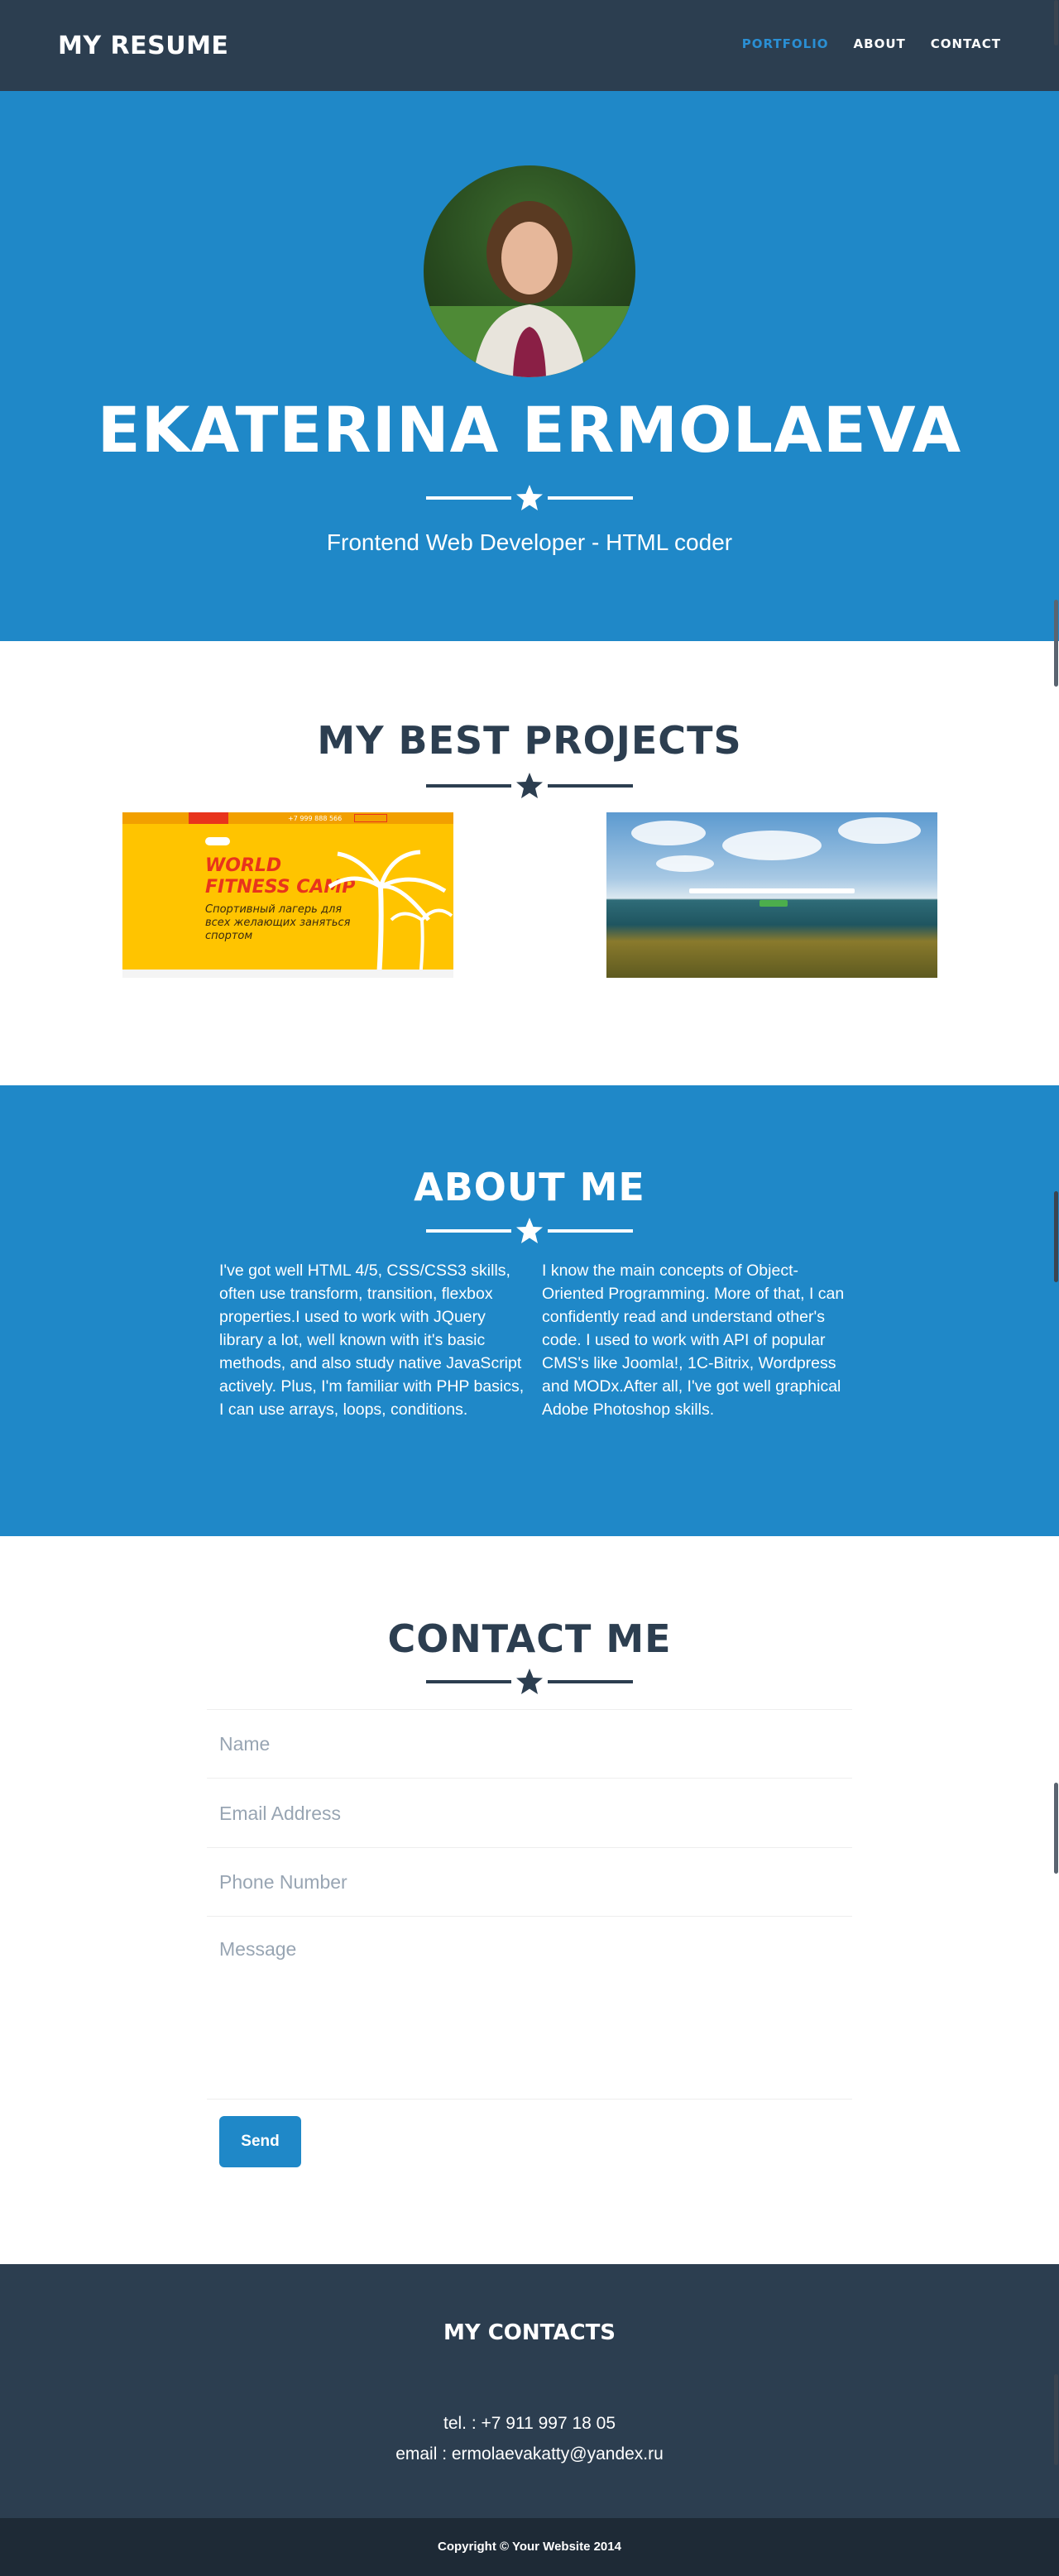 The width and height of the screenshot is (1059, 2576). I want to click on phone-input, so click(529, 1882).